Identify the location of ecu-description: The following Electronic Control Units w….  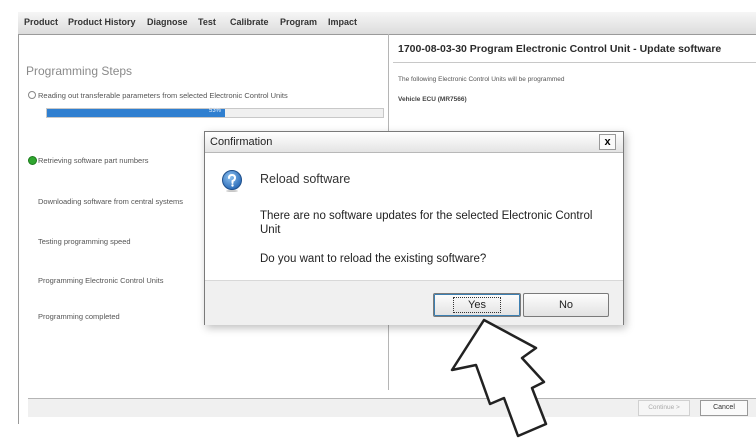
(481, 79).